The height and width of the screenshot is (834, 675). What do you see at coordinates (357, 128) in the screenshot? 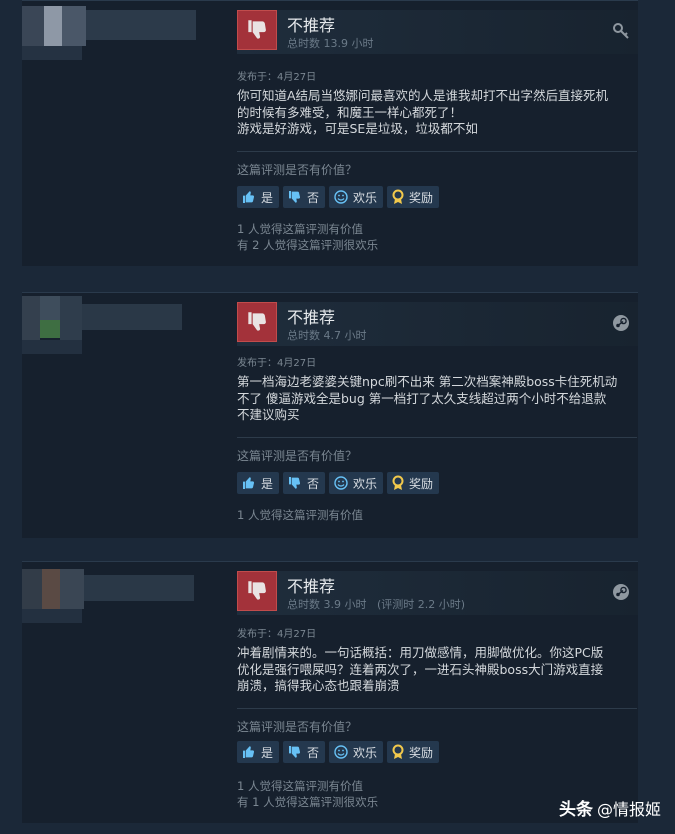
I see `review-line: 游戏是好游戏，可是SE是垃圾，垃圾都不如` at bounding box center [357, 128].